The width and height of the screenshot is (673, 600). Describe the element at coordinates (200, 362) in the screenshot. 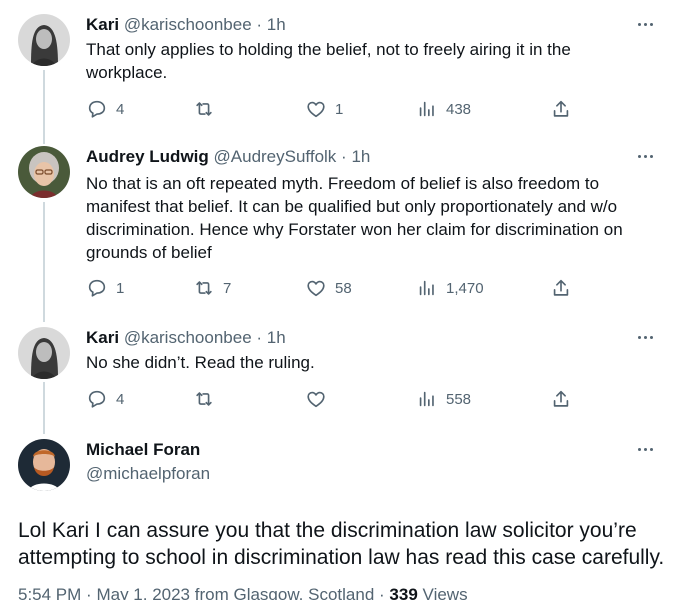

I see `tweet-text: No she didn’t. Read the ruling.` at that location.